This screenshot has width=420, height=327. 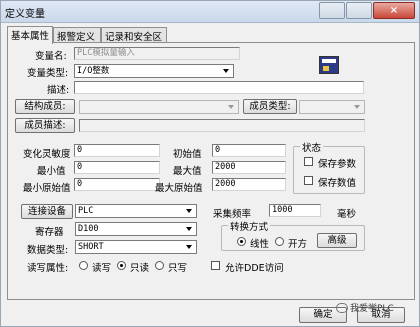 What do you see at coordinates (159, 107) in the screenshot?
I see `struct-member-select` at bounding box center [159, 107].